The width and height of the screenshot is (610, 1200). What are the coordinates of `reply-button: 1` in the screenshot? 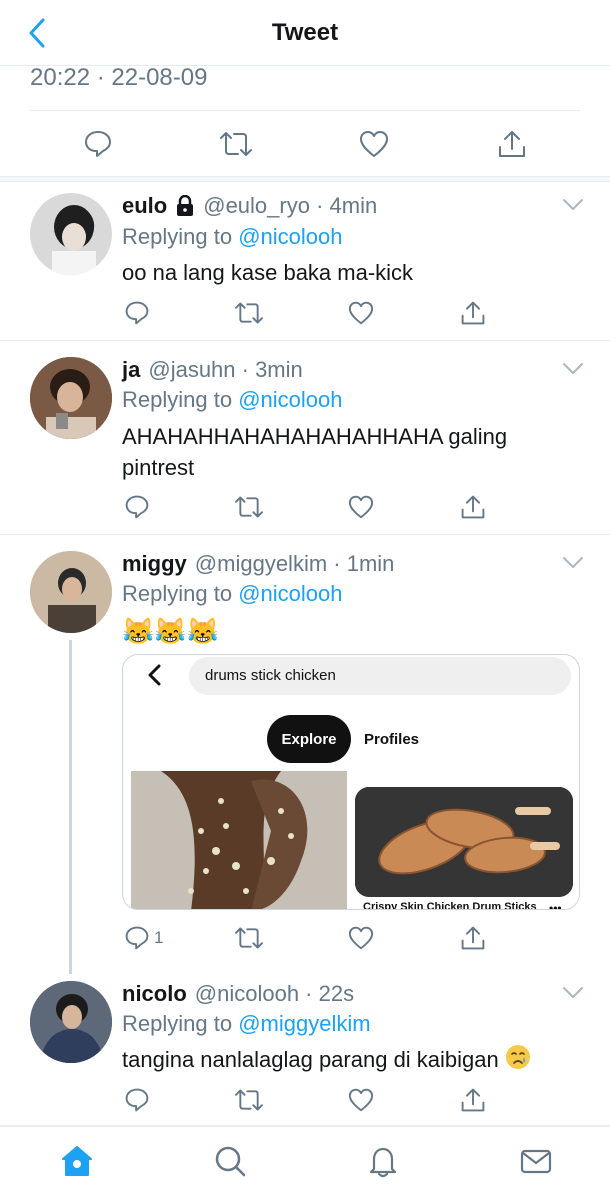 It's located at (143, 938).